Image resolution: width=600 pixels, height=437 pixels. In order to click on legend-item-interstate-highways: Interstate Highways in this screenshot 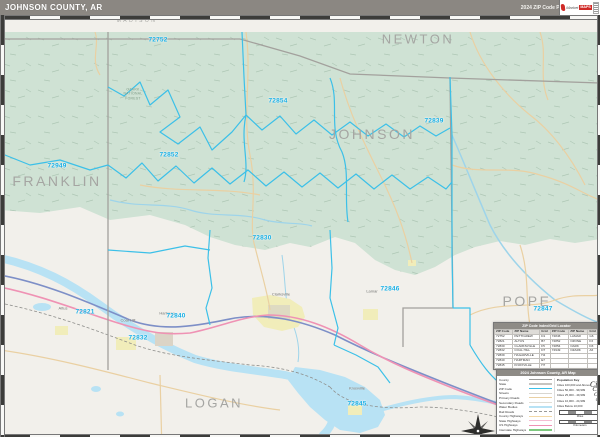, I will do `click(526, 430)`.